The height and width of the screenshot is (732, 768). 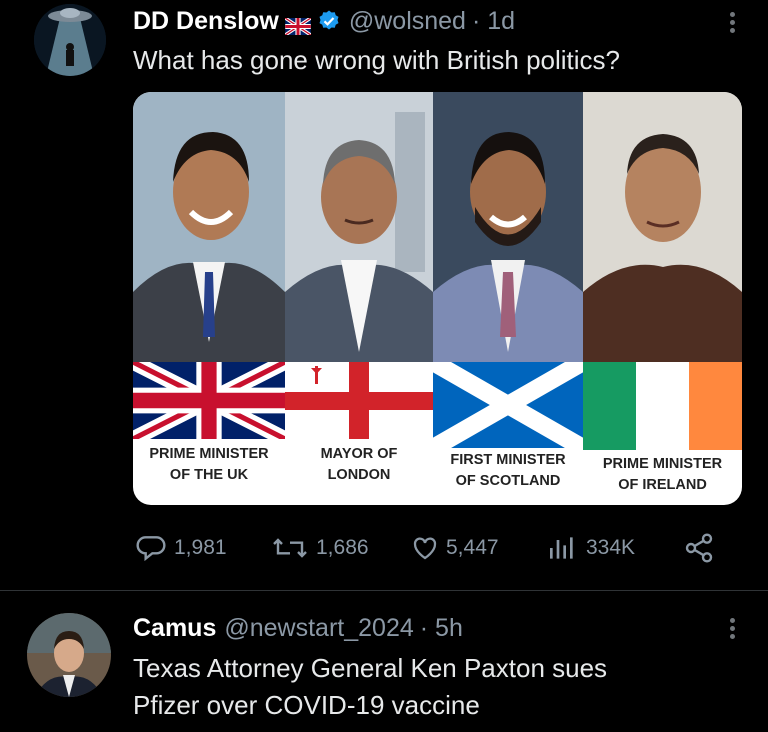 What do you see at coordinates (206, 21) in the screenshot?
I see `display-name: DD Denslow` at bounding box center [206, 21].